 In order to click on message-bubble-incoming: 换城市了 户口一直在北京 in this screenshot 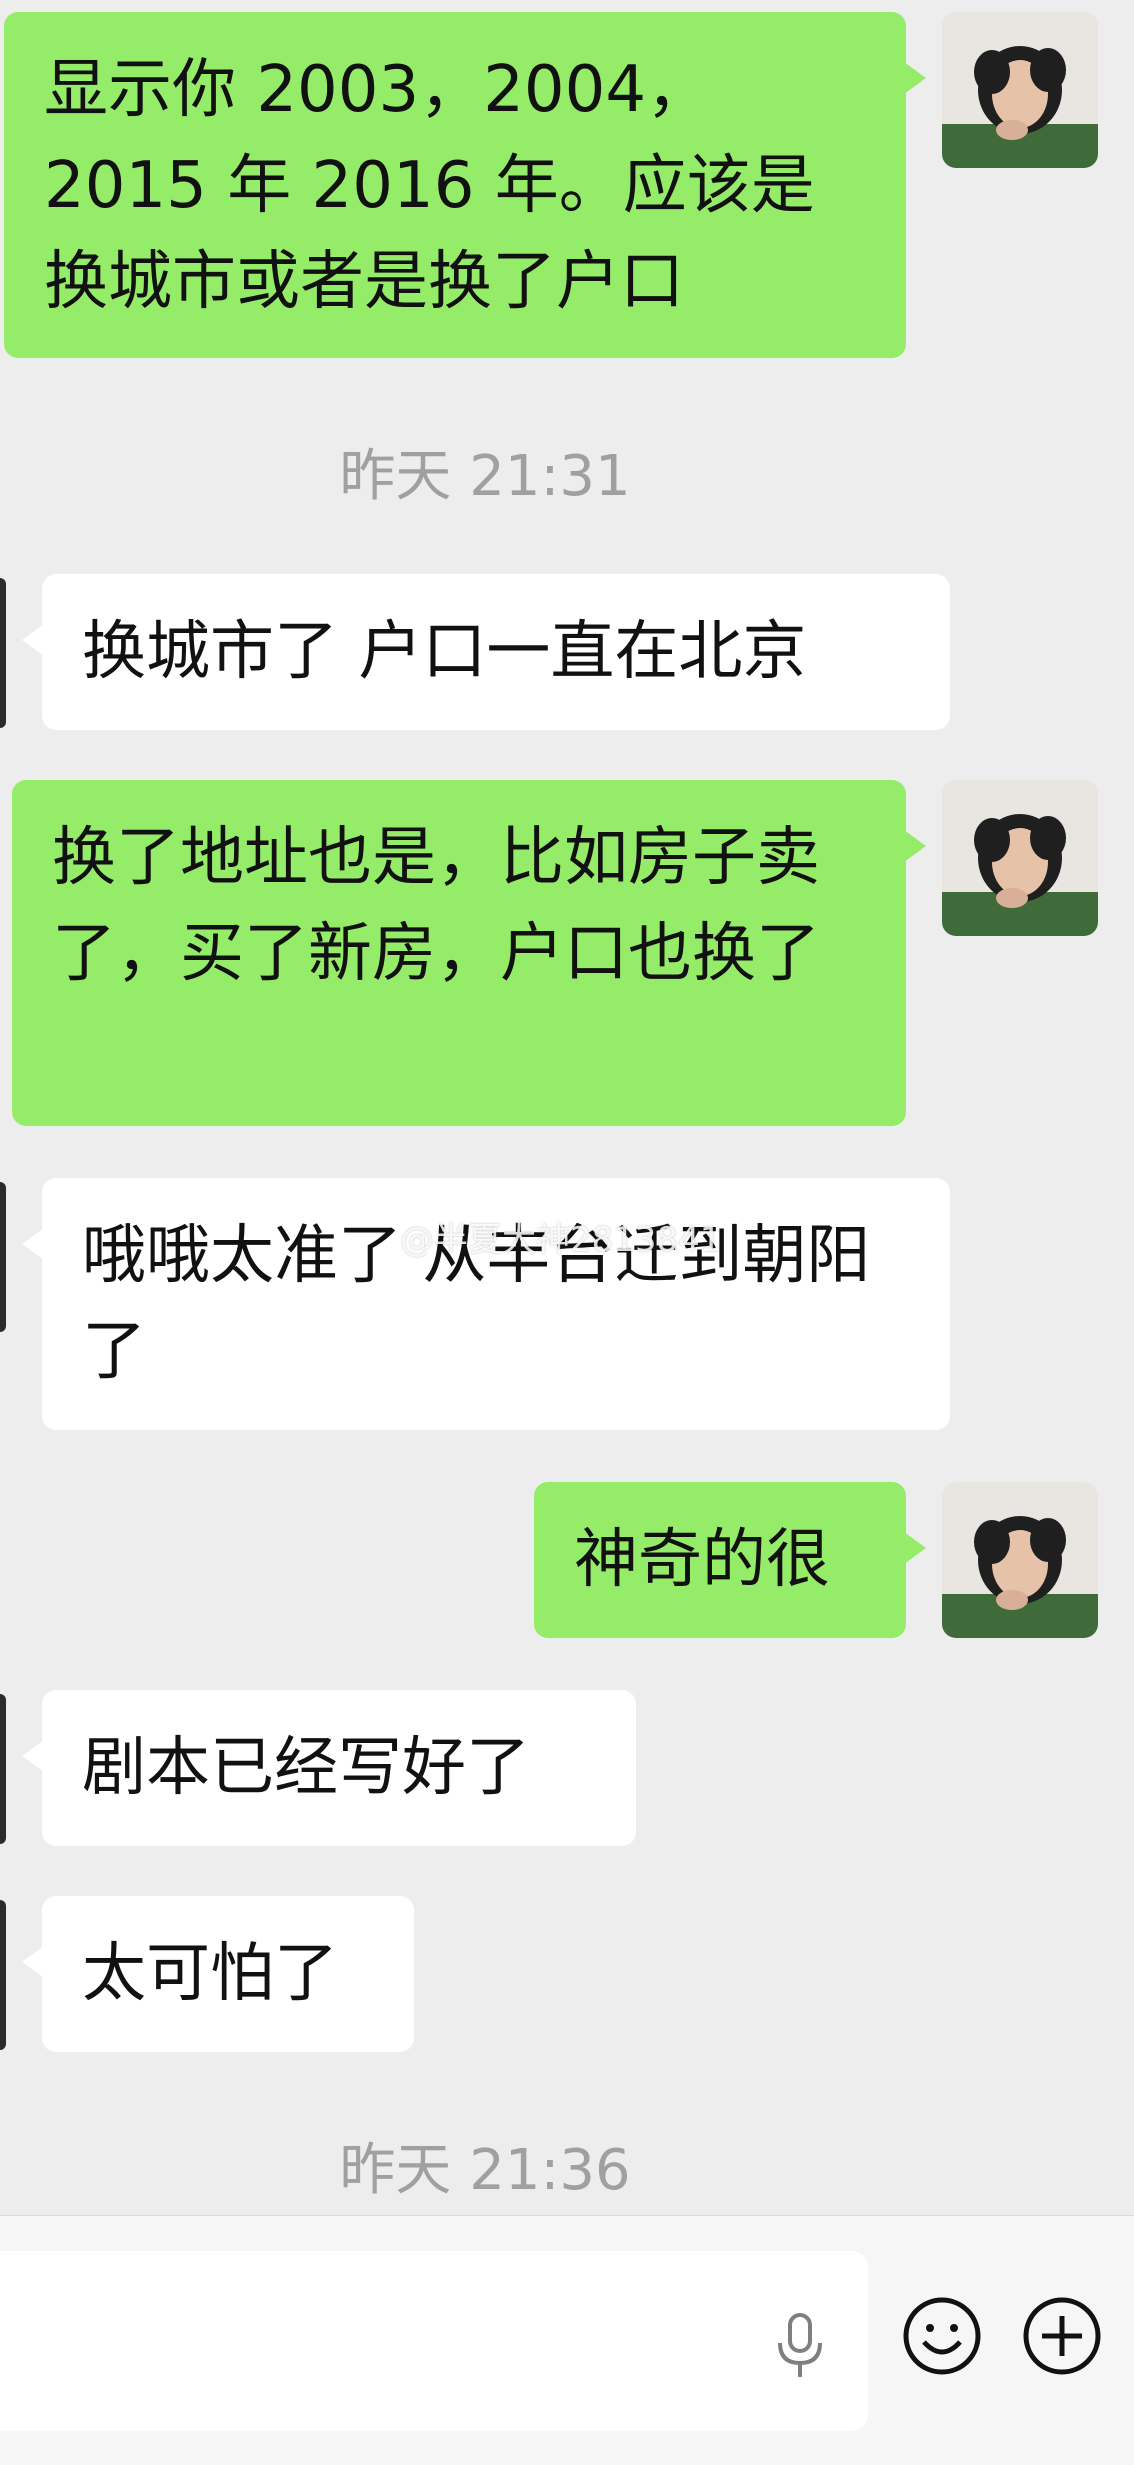, I will do `click(486, 652)`.